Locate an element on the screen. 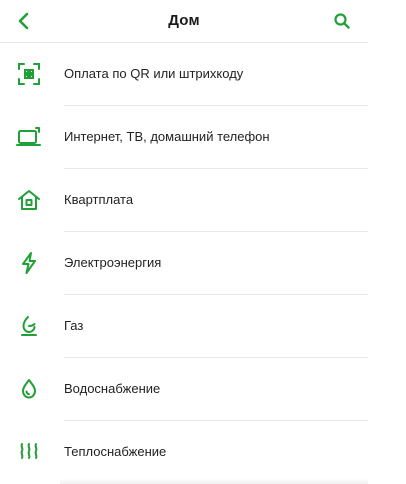 The height and width of the screenshot is (484, 406). top-bar: Дом is located at coordinates (184, 21).